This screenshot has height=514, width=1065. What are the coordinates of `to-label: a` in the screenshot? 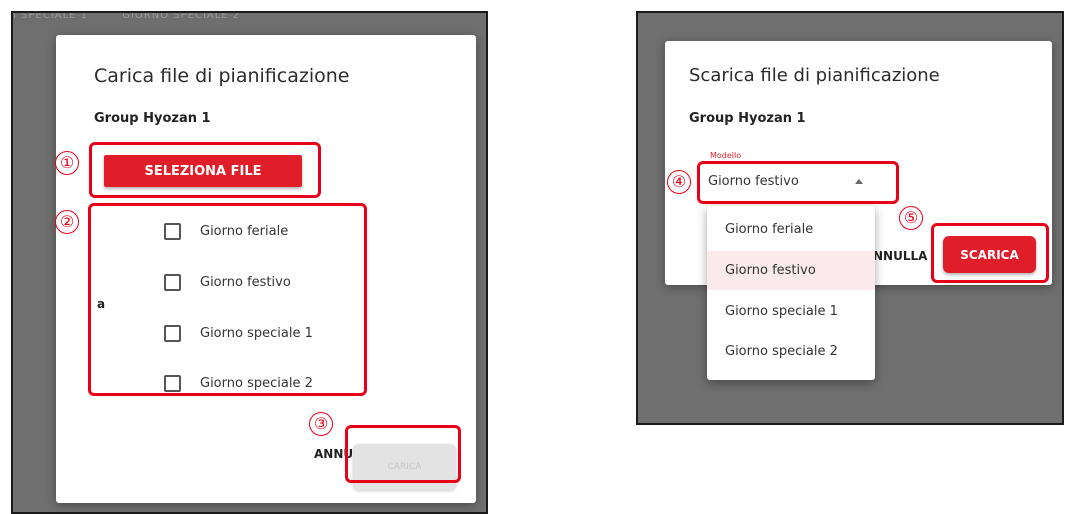 It's located at (101, 304).